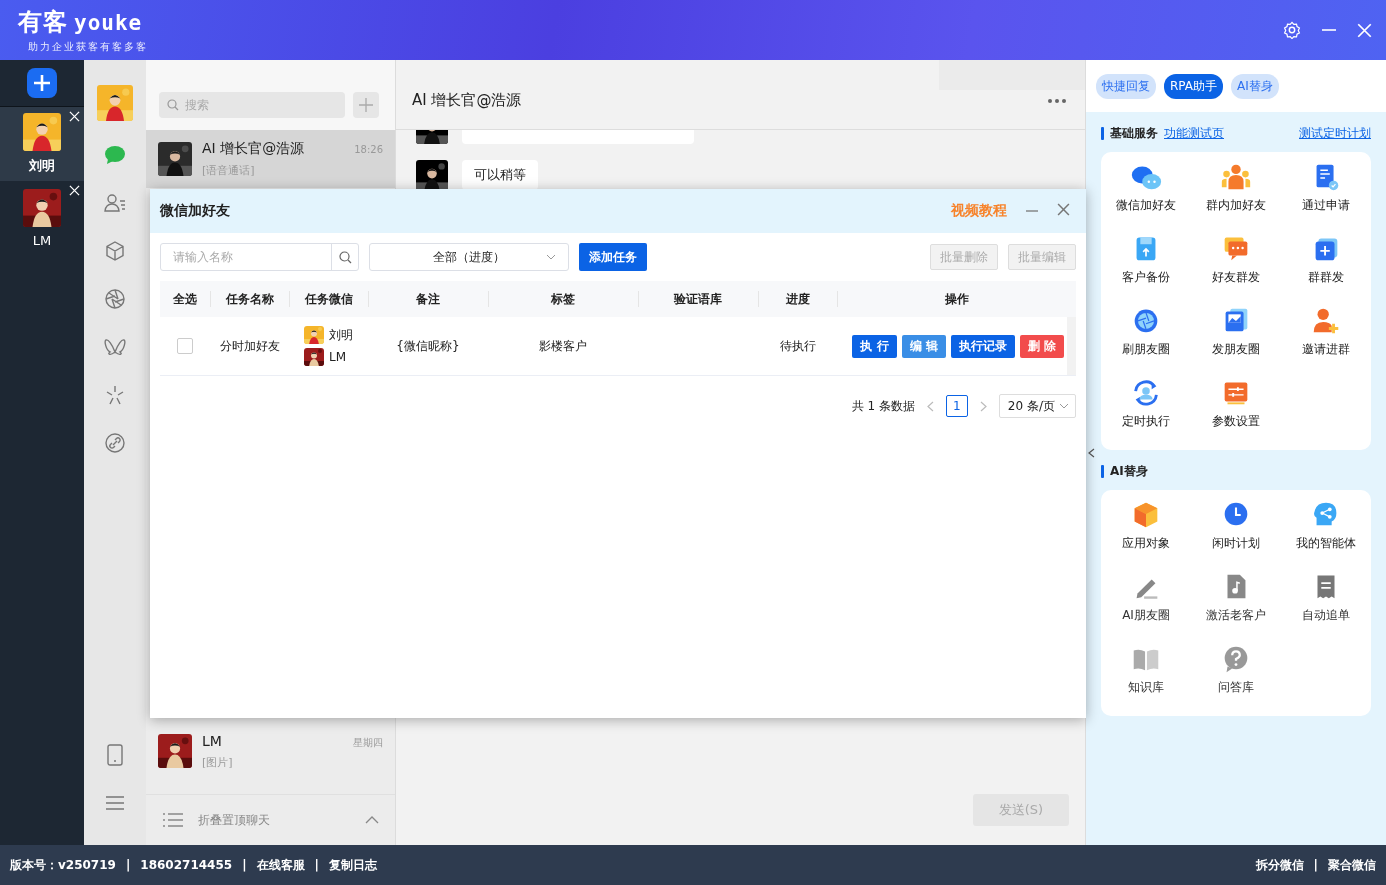 This screenshot has width=1386, height=885. Describe the element at coordinates (1255, 86) in the screenshot. I see `panel-tab: AI替身` at that location.